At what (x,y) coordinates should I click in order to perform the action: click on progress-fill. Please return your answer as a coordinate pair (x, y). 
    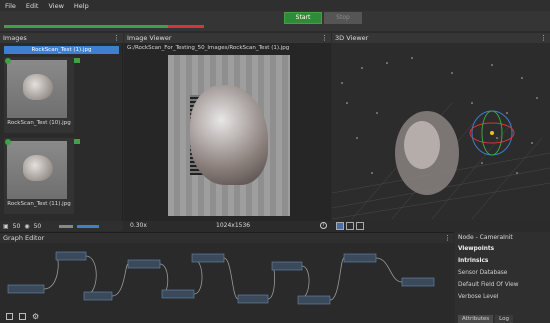
    Looking at the image, I should click on (86, 26).